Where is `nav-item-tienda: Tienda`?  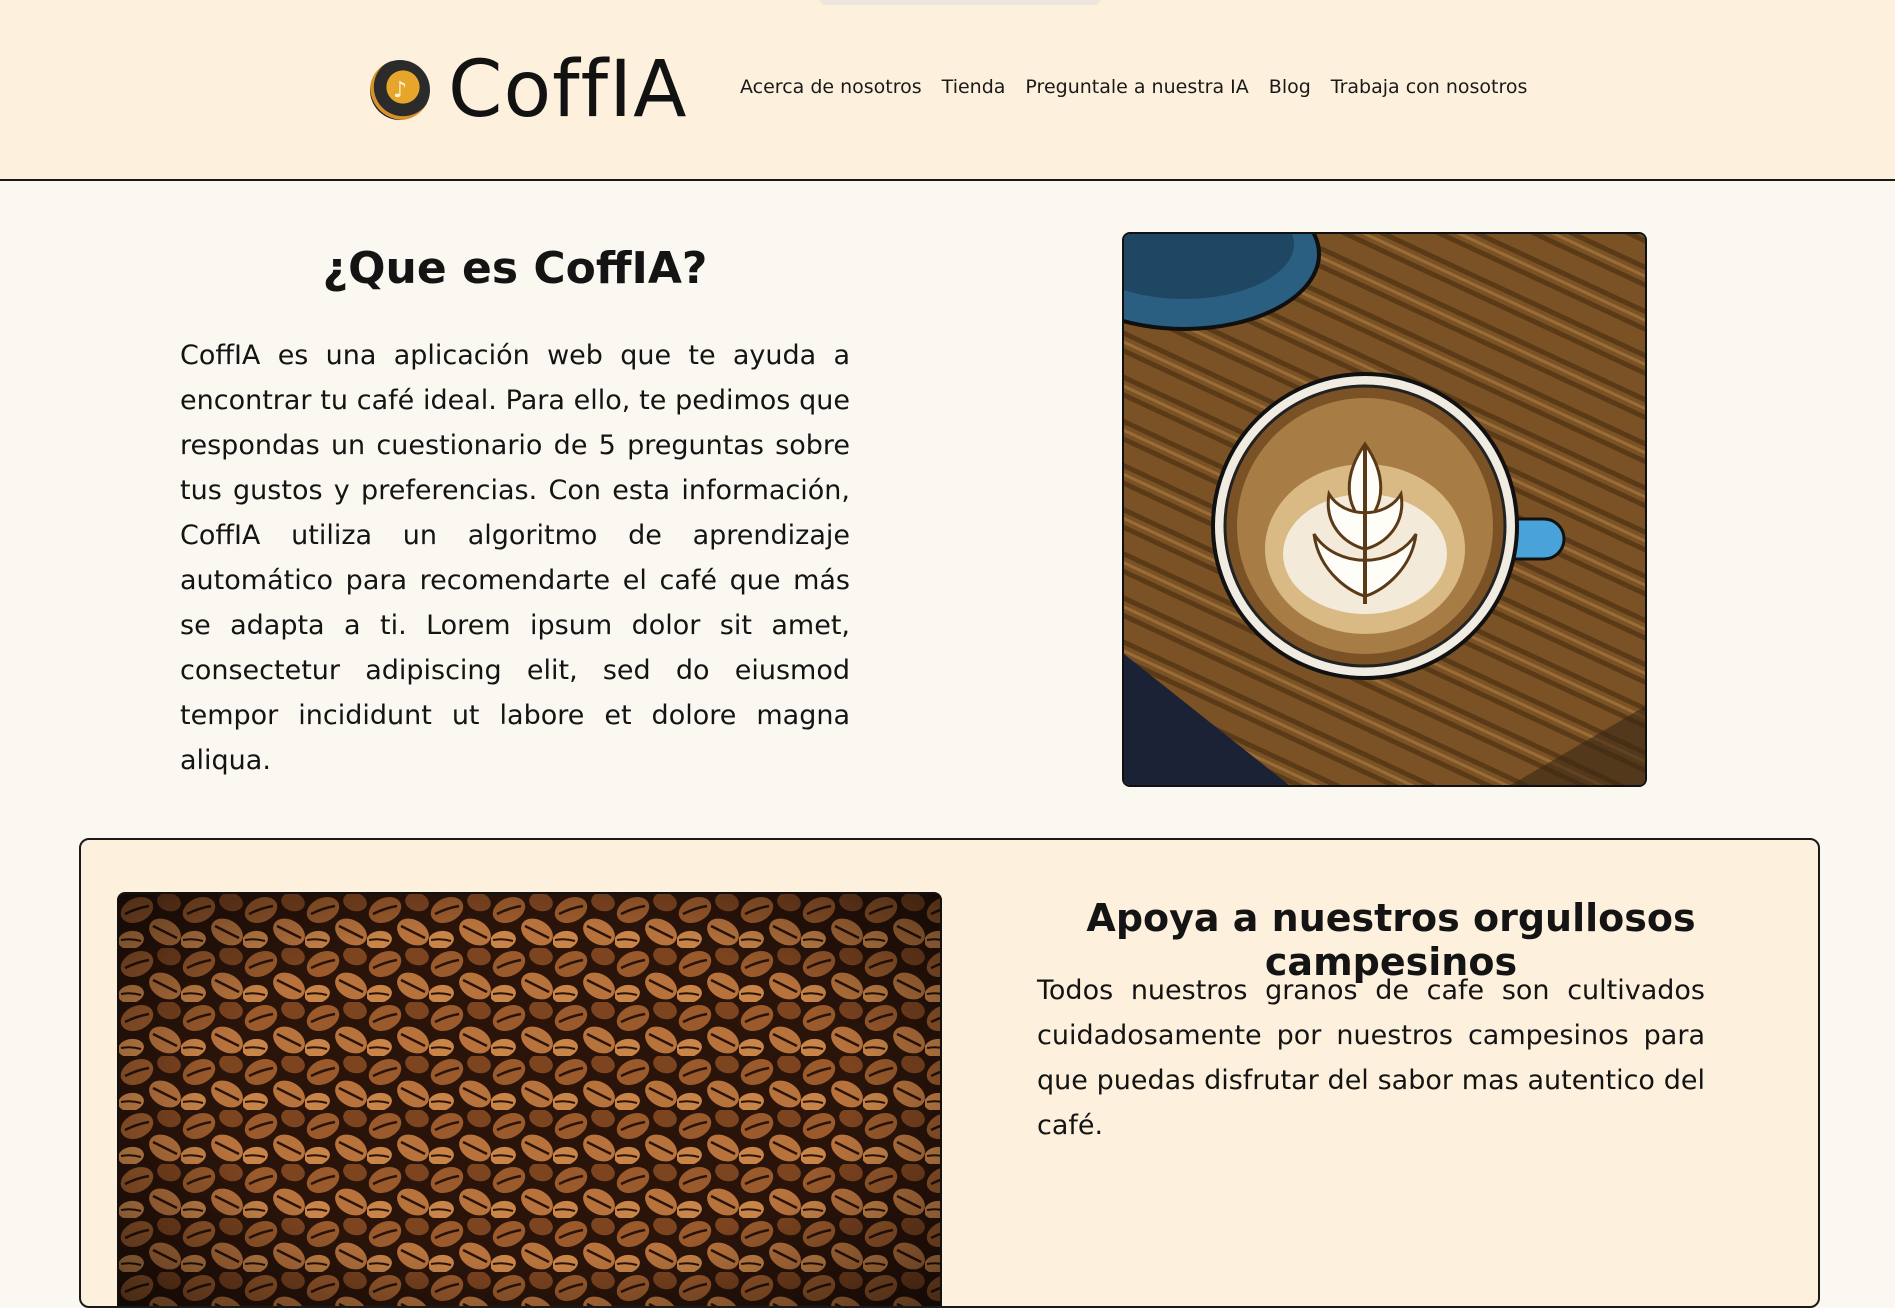 nav-item-tienda: Tienda is located at coordinates (974, 87).